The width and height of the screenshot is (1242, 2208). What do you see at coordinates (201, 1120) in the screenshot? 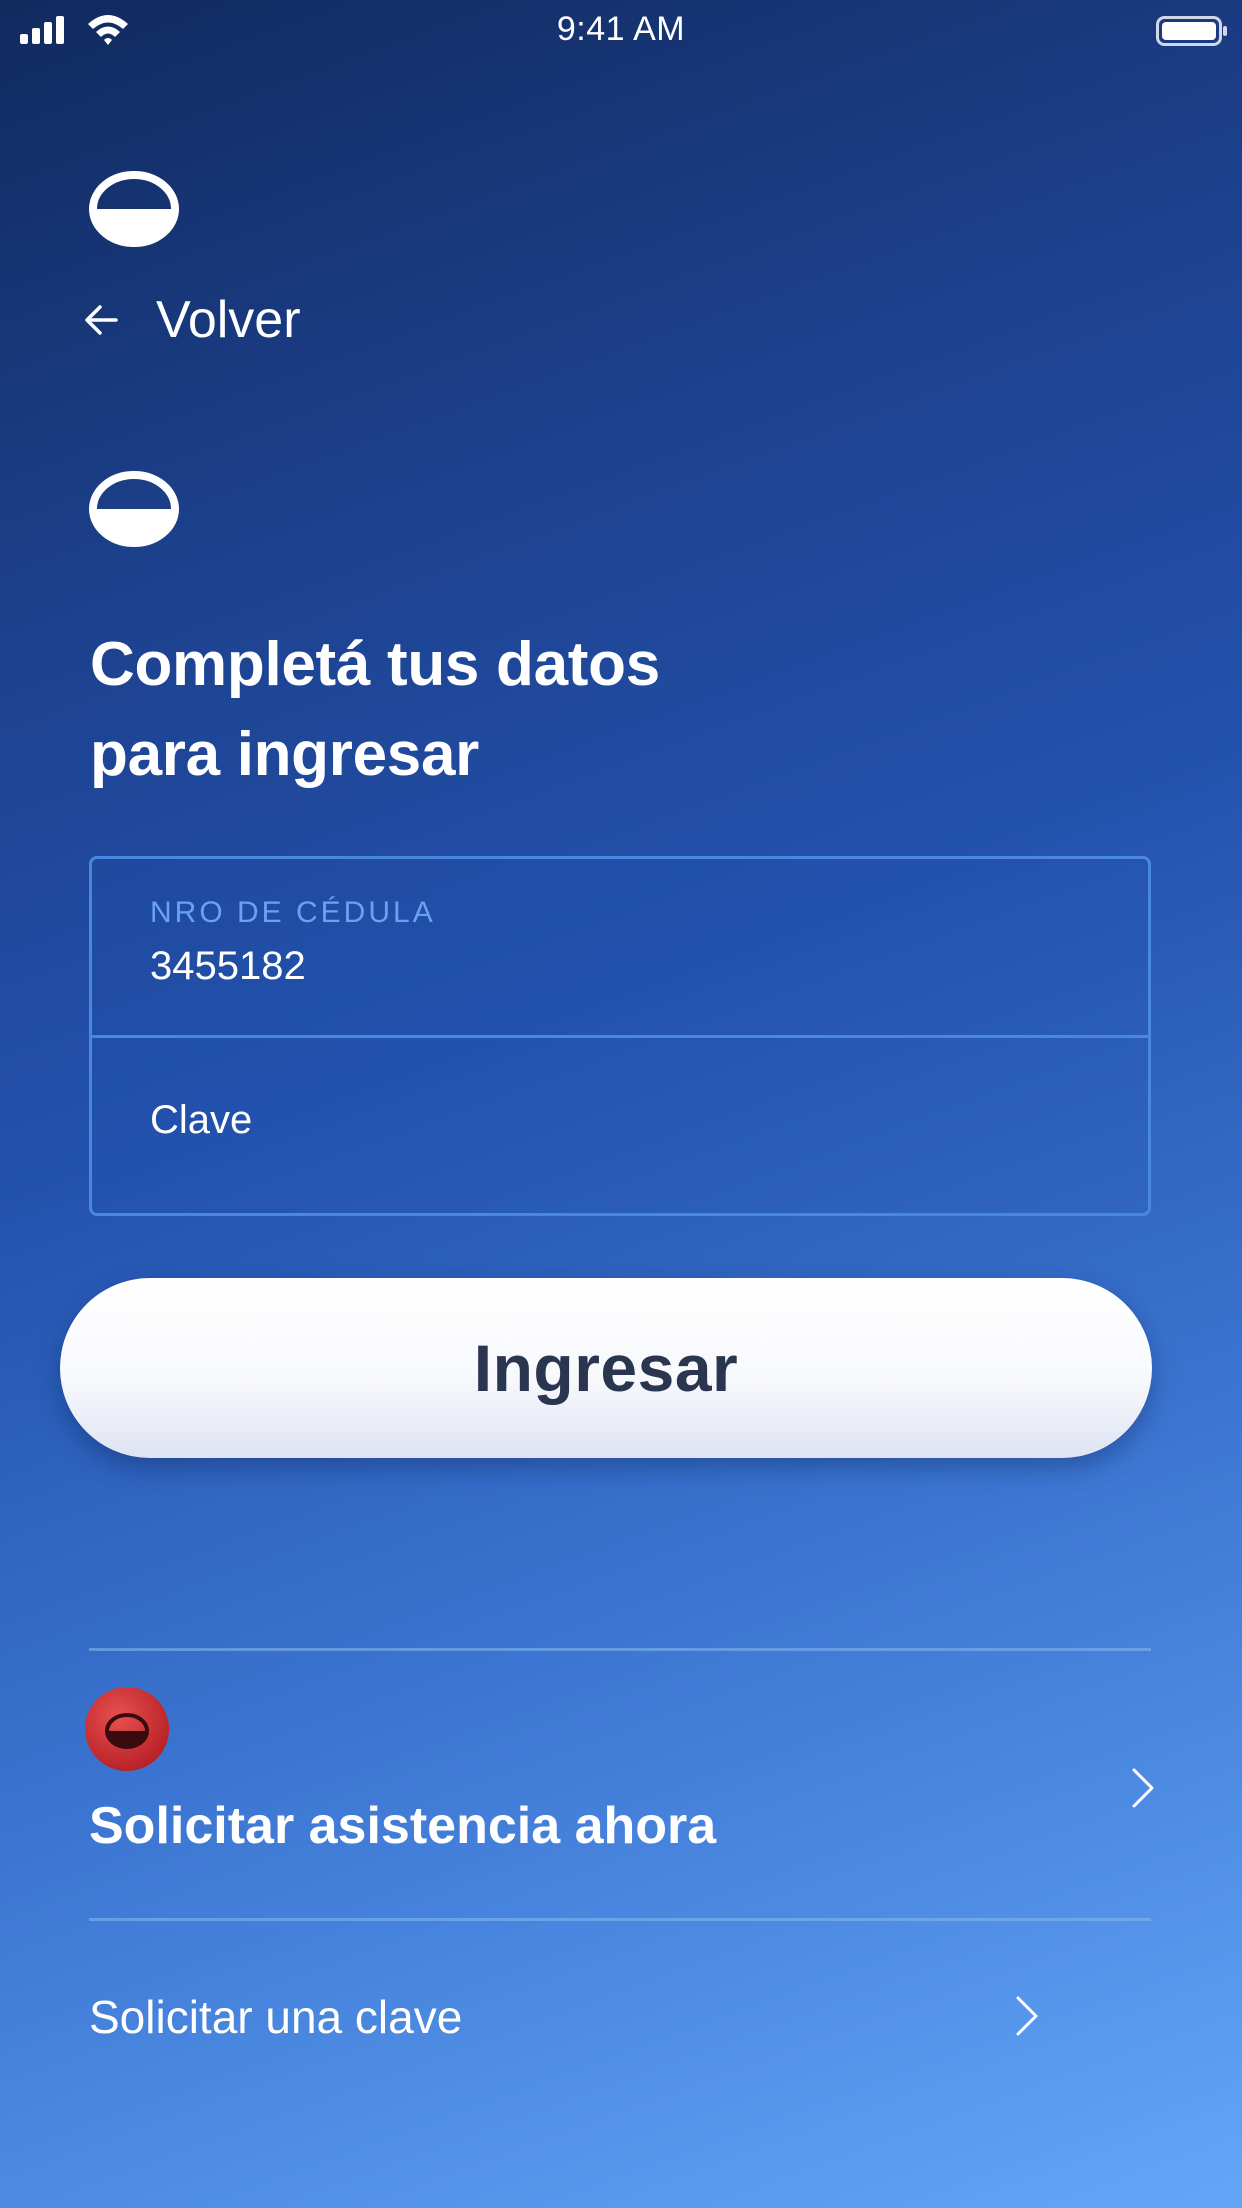
I see `password-input: Clave` at bounding box center [201, 1120].